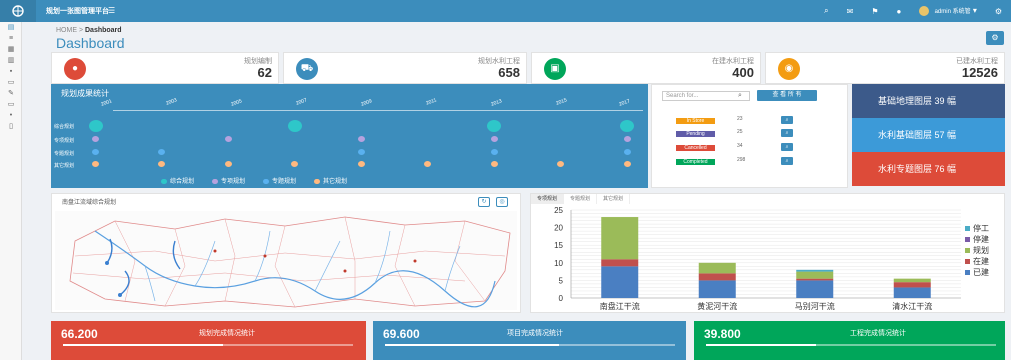 Image resolution: width=1011 pixels, height=360 pixels. I want to click on y-tick-label: 20, so click(558, 228).